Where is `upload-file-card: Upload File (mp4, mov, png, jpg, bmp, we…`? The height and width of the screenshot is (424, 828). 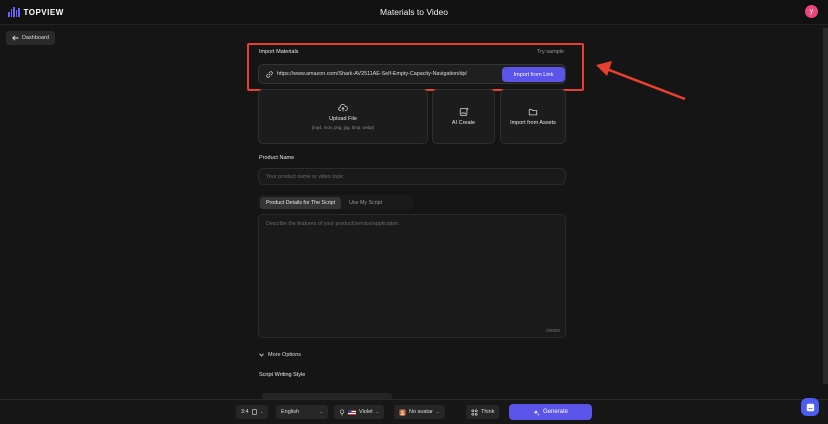
upload-file-card: Upload File (mp4, mov, png, jpg, bmp, we… is located at coordinates (343, 116).